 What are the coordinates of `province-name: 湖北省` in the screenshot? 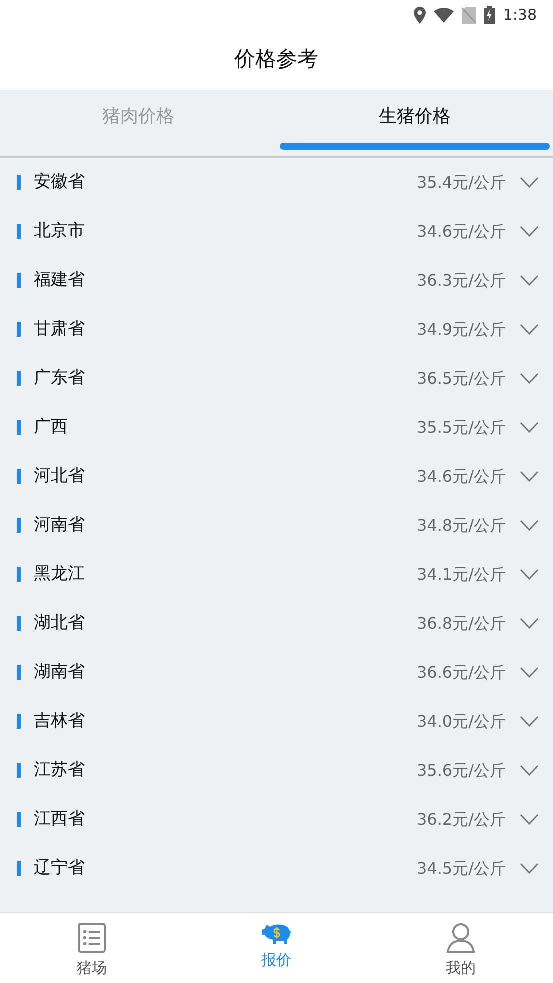 It's located at (60, 623).